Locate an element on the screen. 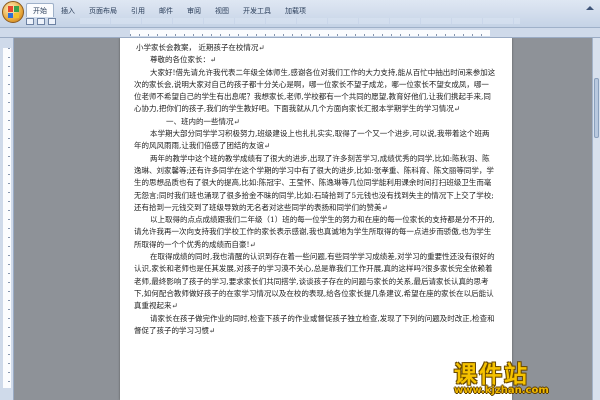 The image size is (600, 400). ribbon-tabs: 开始 插入 页面布局 引用 邮件 审阅 视图 开发工具 加载项 is located at coordinates (169, 10).